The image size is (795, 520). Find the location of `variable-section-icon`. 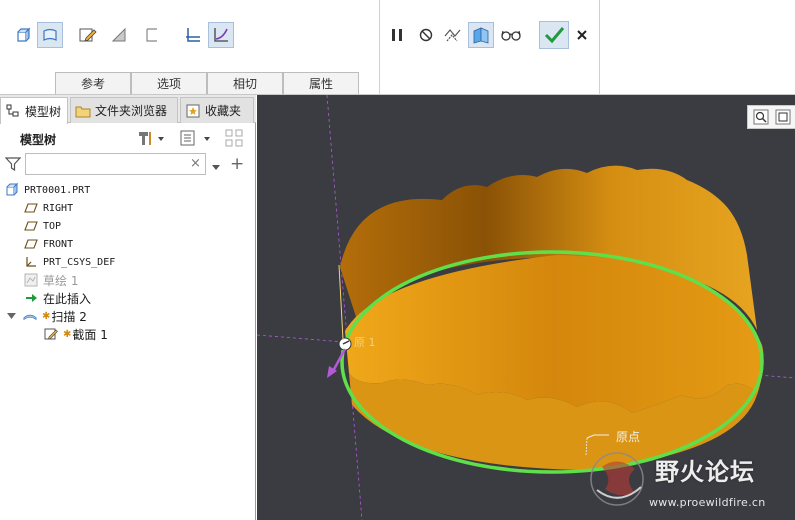

variable-section-icon is located at coordinates (221, 35).